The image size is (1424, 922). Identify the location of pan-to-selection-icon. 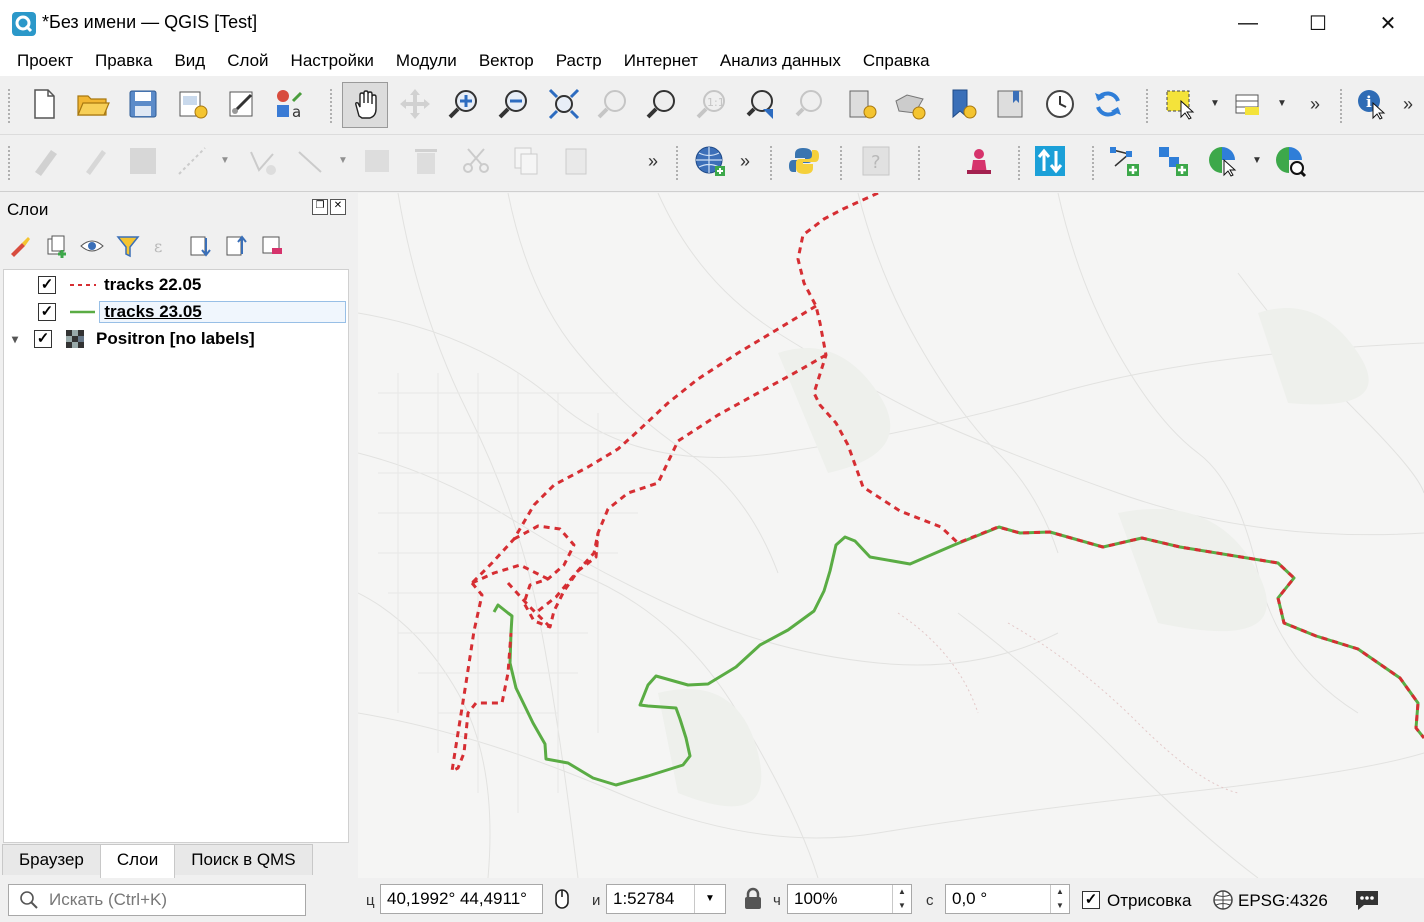
(415, 104).